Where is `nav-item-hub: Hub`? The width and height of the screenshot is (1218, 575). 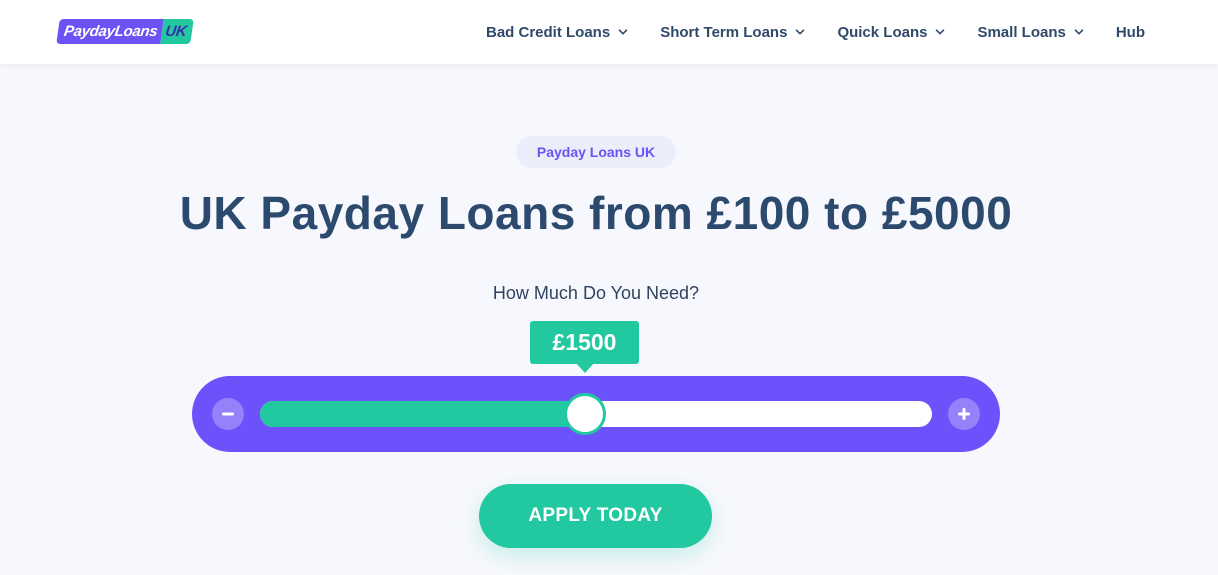 nav-item-hub: Hub is located at coordinates (1130, 32).